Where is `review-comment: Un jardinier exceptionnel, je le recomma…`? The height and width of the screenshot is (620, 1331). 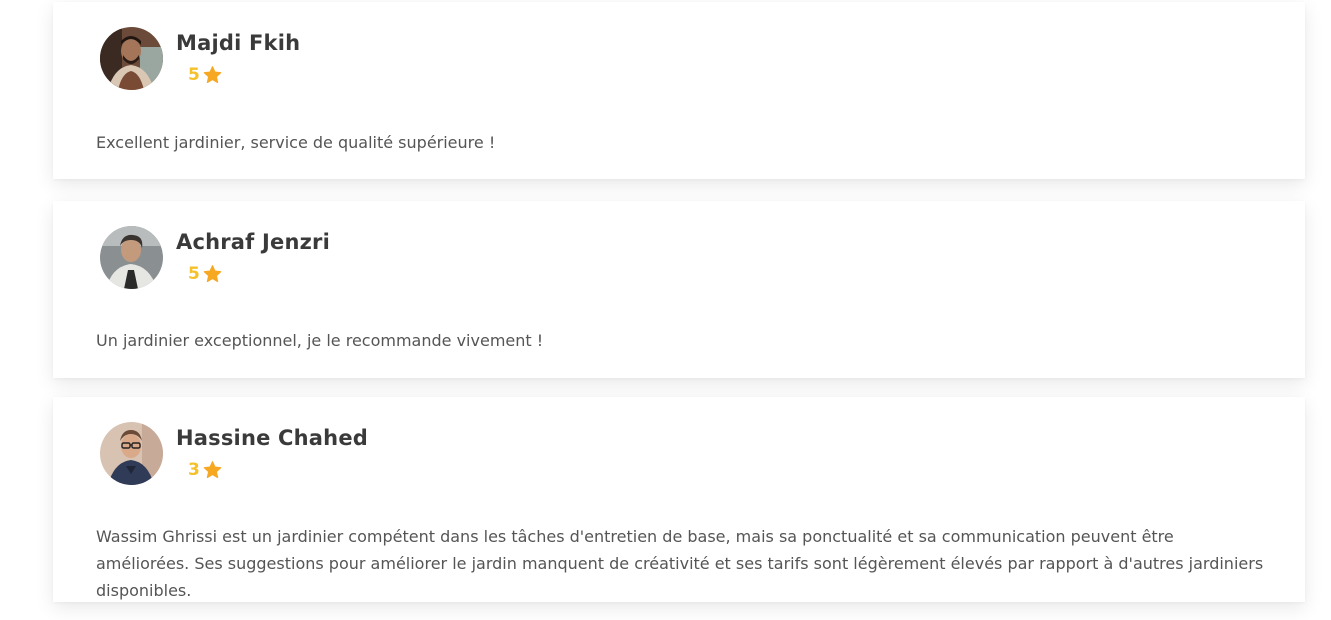 review-comment: Un jardinier exceptionnel, je le recomma… is located at coordinates (320, 340).